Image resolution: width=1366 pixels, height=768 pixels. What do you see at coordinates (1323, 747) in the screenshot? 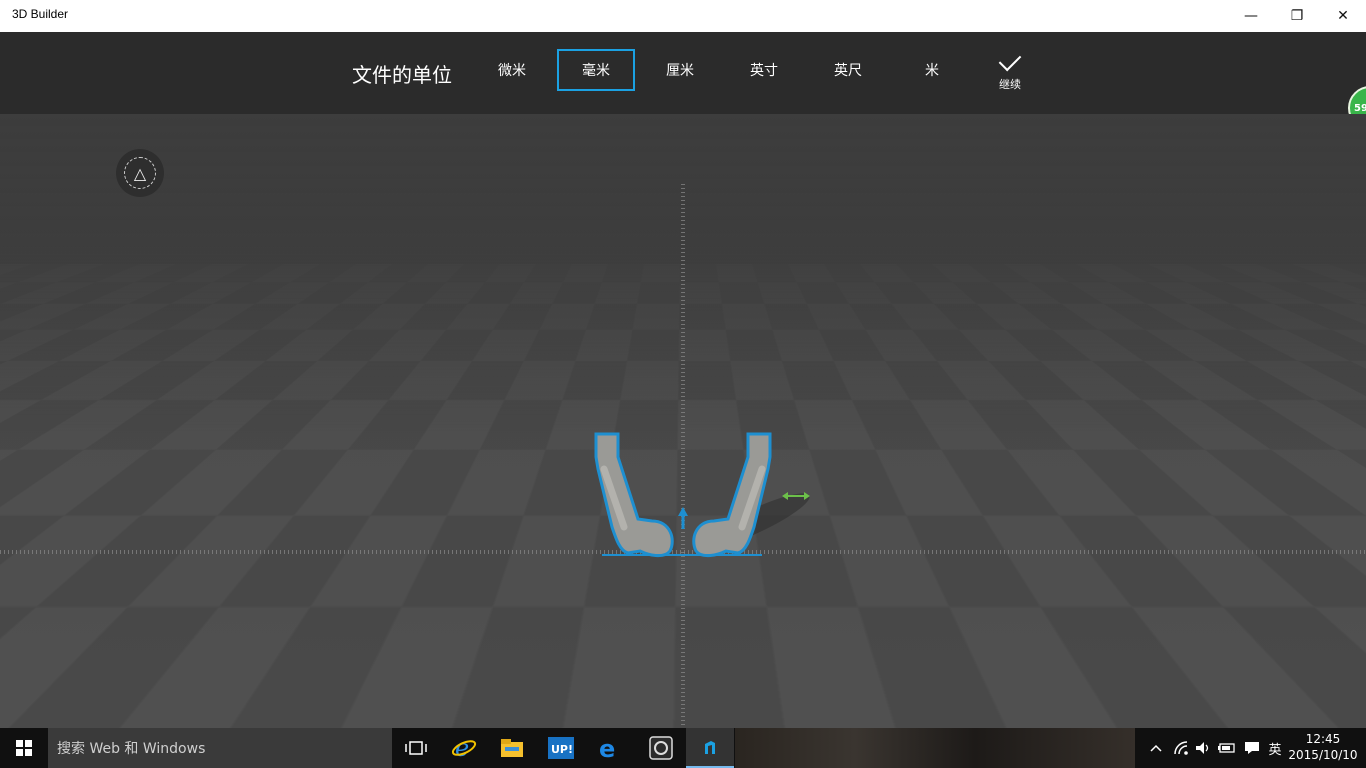
I see `clock: 12:45 2015/10/10` at bounding box center [1323, 747].